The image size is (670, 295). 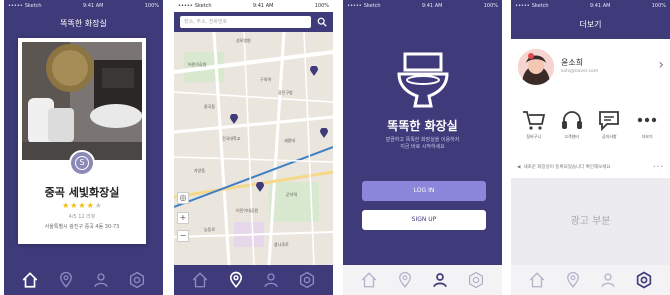 I want to click on brand-badge-icon: S, so click(x=82, y=163).